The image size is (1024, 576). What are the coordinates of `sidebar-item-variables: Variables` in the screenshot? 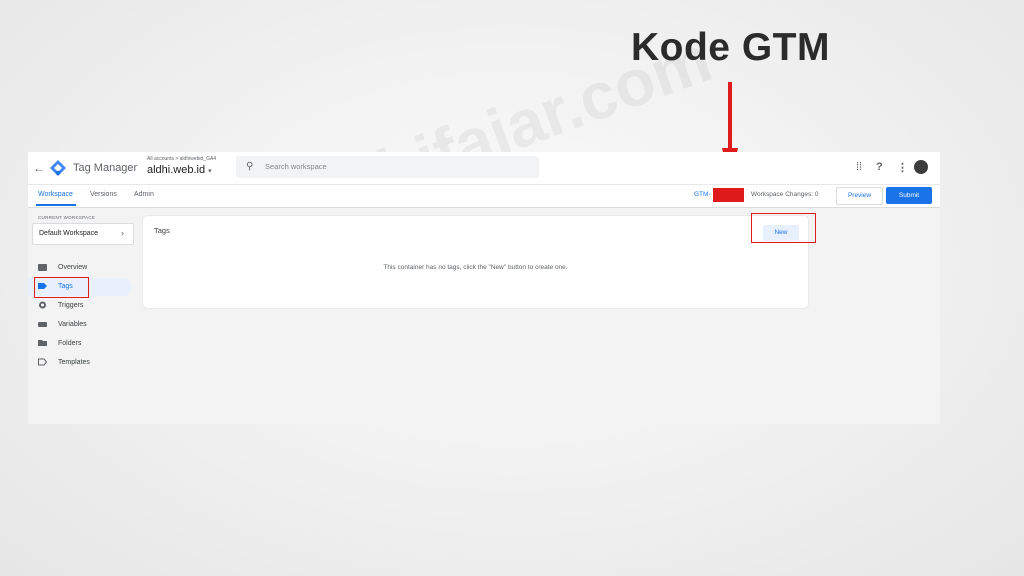 It's located at (80, 325).